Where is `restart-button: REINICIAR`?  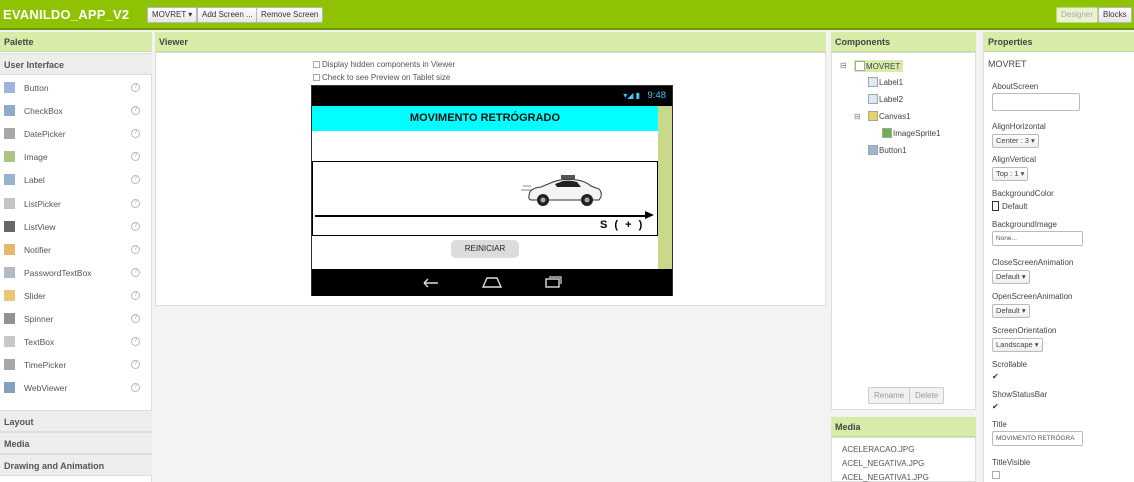
restart-button: REINICIAR is located at coordinates (485, 249).